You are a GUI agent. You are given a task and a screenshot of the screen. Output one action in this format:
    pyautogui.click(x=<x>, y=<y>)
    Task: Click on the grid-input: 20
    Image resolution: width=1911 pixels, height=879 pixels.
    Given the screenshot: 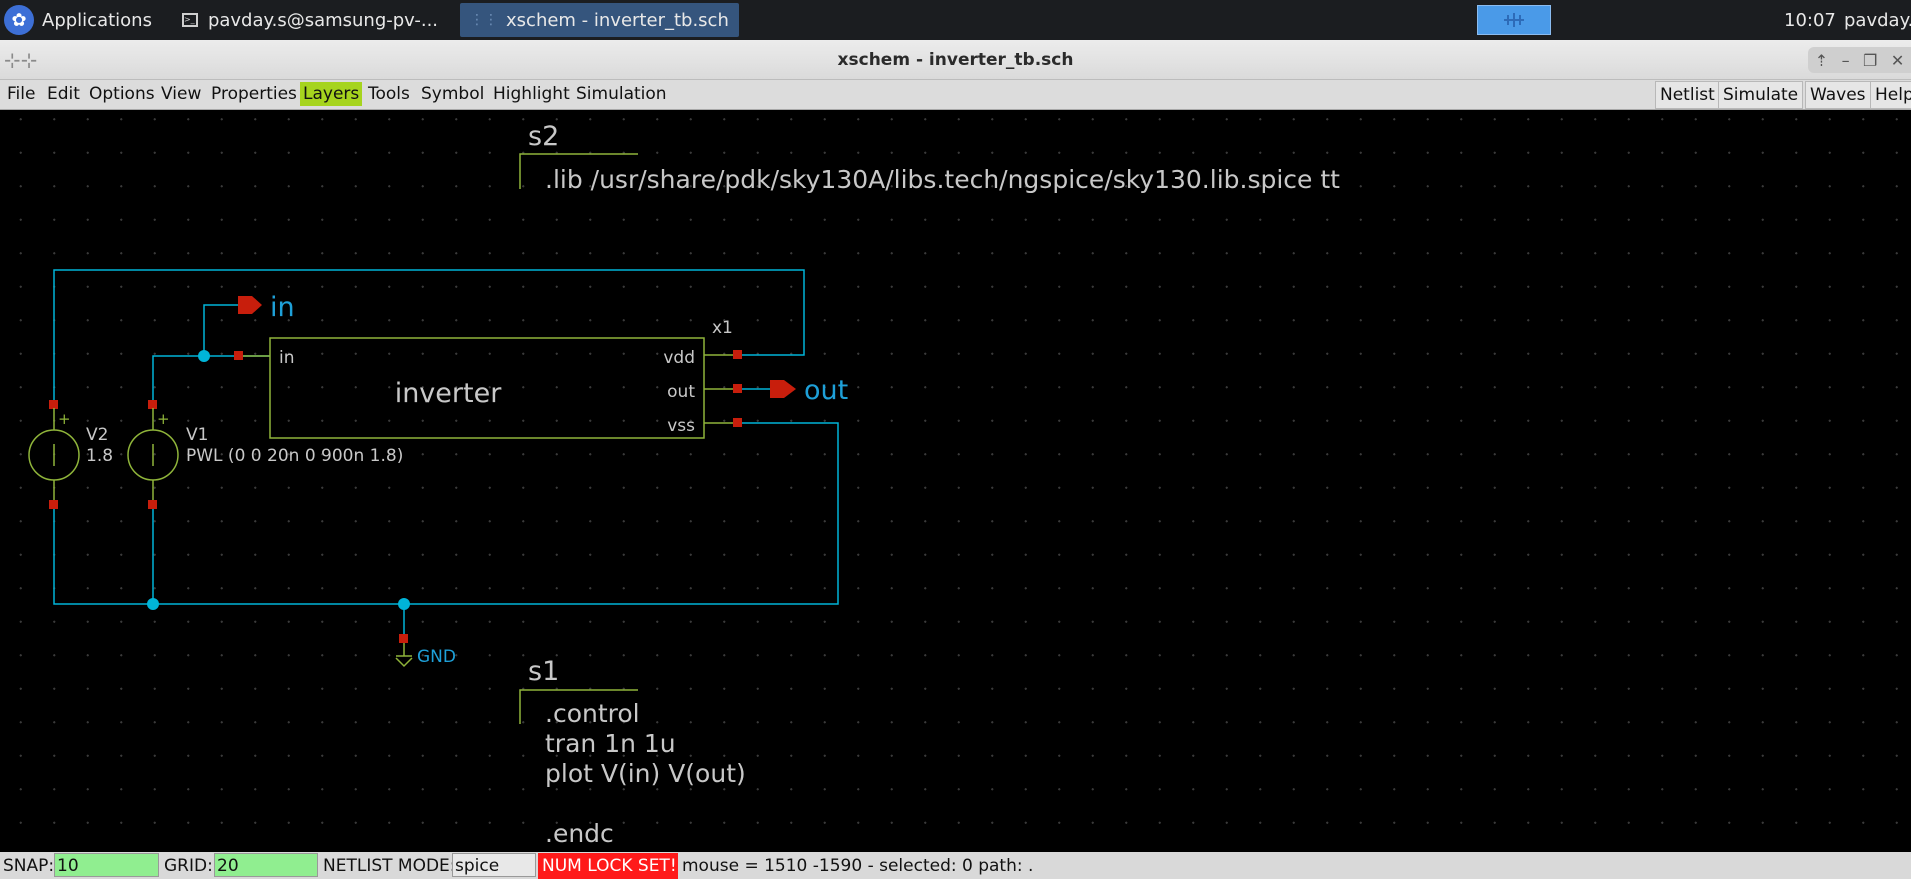 What is the action you would take?
    pyautogui.click(x=266, y=865)
    